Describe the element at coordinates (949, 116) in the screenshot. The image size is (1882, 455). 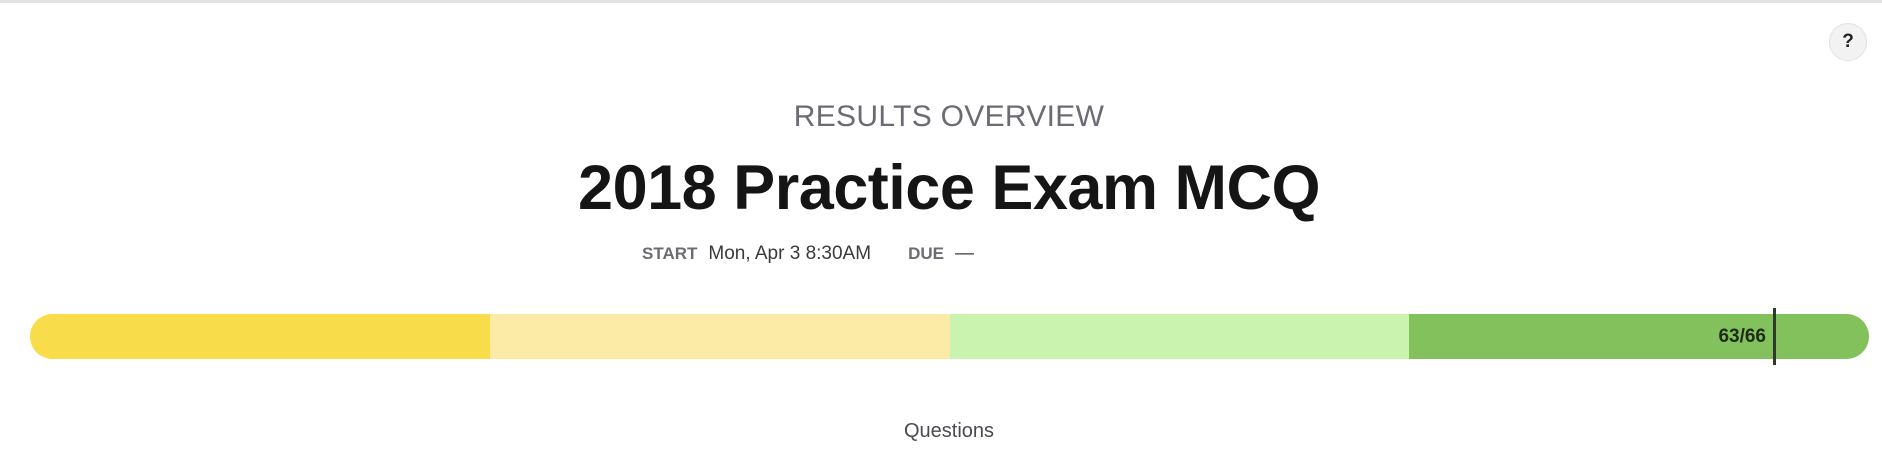
I see `results-overview-label: RESULTS OVERVIEW` at that location.